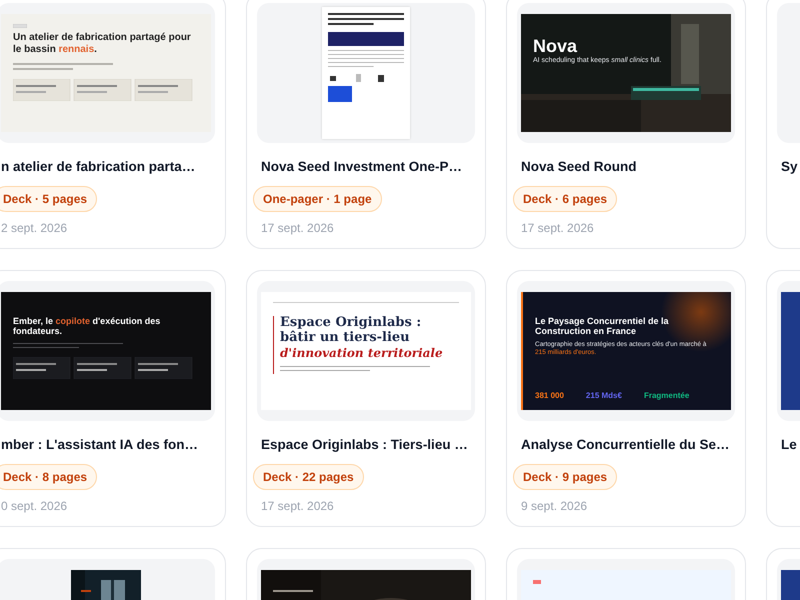  What do you see at coordinates (783, 124) in the screenshot?
I see `deck-card: Sy` at bounding box center [783, 124].